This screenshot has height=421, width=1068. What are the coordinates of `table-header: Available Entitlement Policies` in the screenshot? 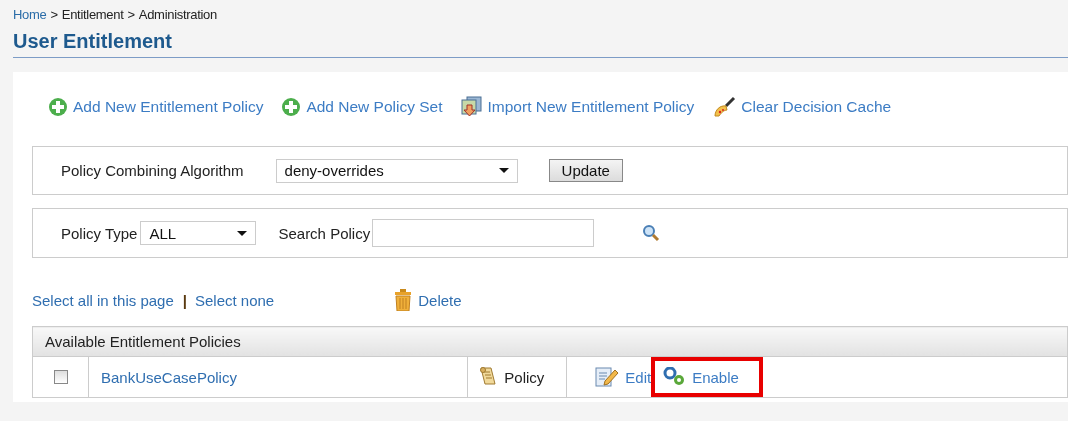 It's located at (550, 341).